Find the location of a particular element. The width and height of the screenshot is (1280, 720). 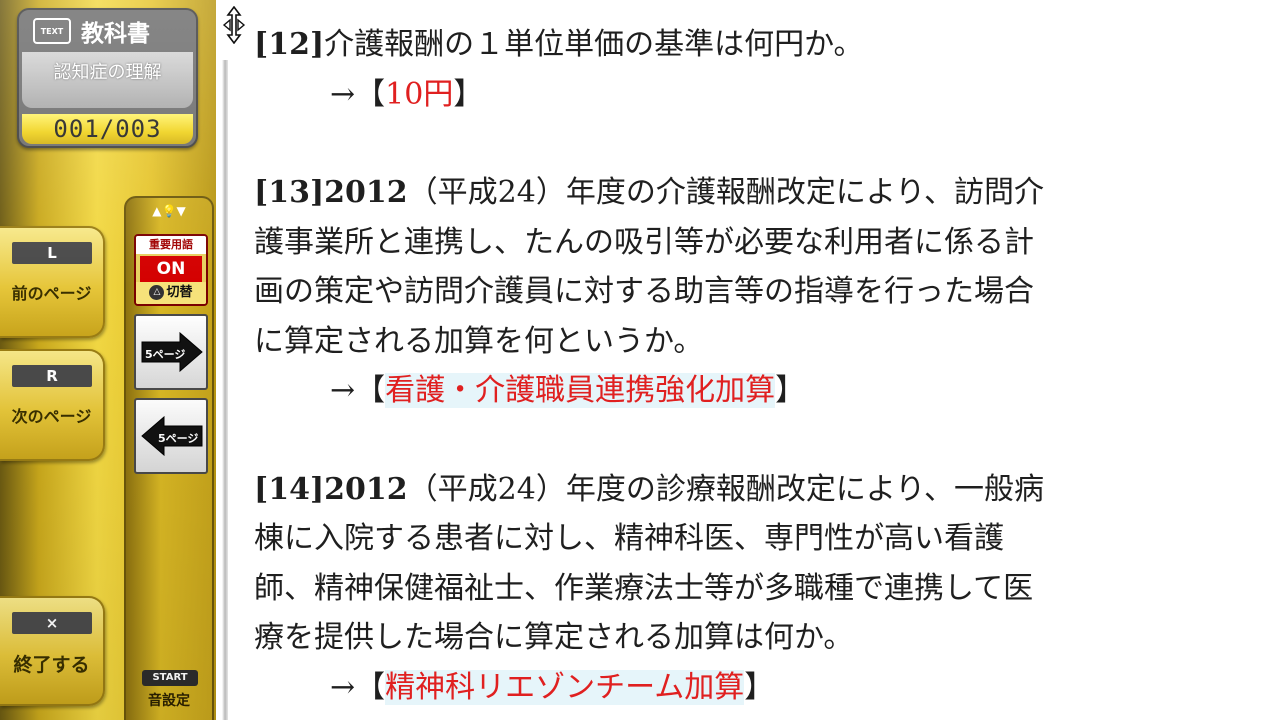

textbook-card: TEXT 教科書 認知症の理解 001/003 is located at coordinates (107, 78).